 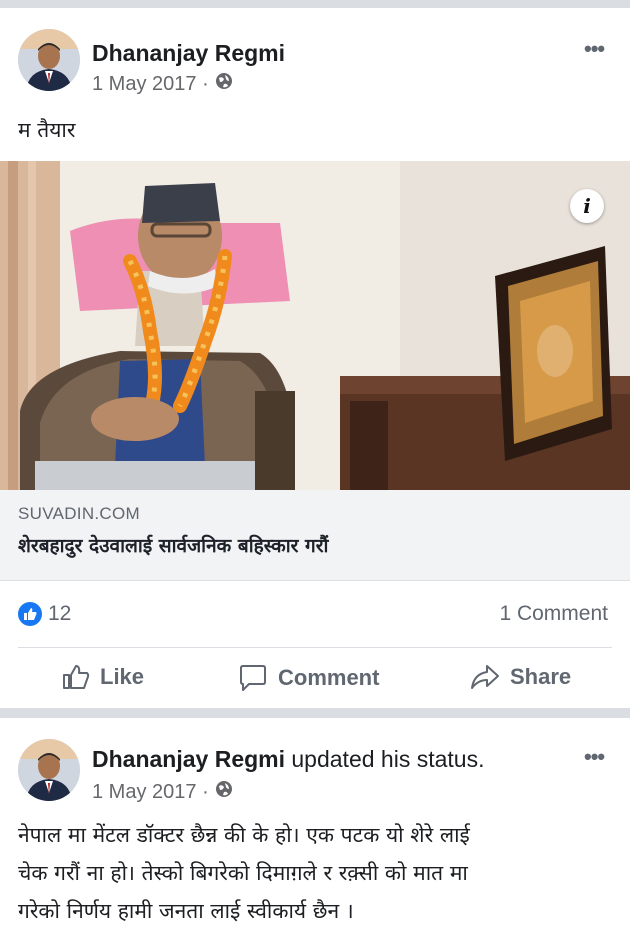 I want to click on like-label: Like, so click(x=122, y=676).